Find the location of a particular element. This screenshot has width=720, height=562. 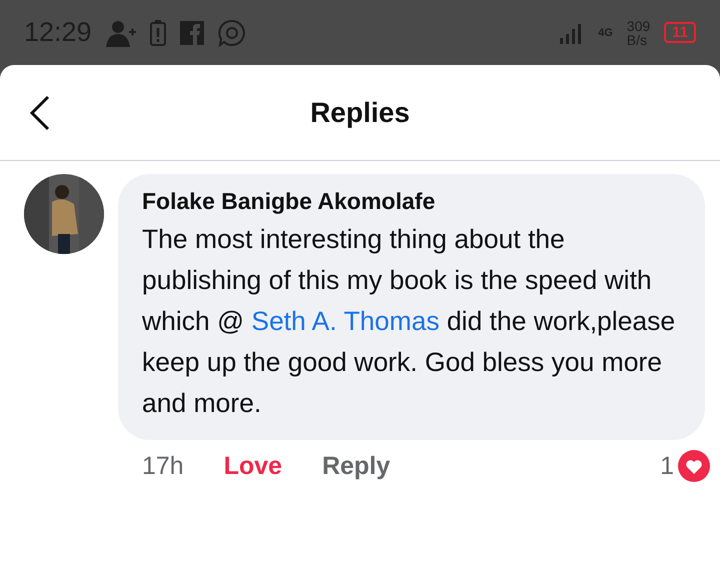

person-add-icon is located at coordinates (121, 32).